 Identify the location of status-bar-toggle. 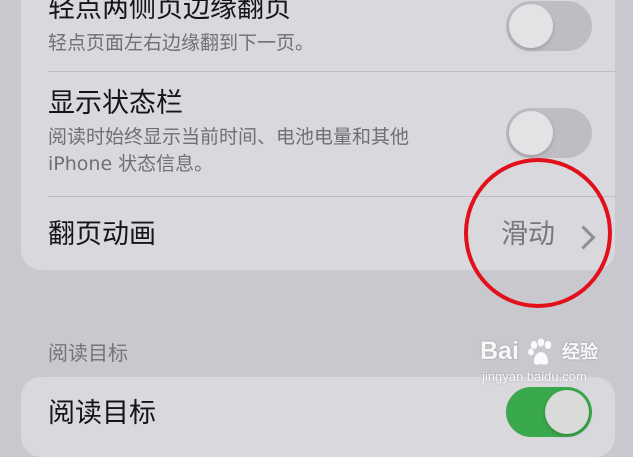
(549, 133).